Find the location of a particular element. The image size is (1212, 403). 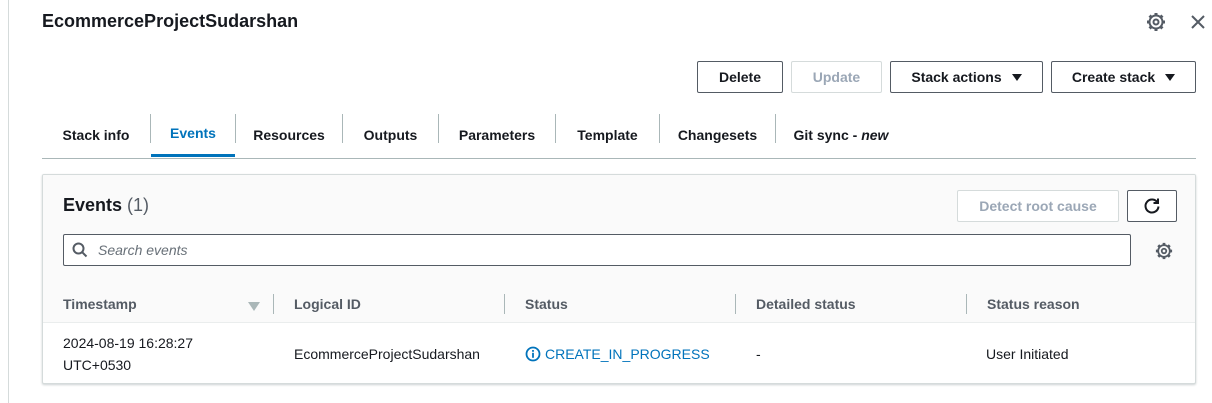

detect-root-cause-button: Detect root cause is located at coordinates (1038, 206).